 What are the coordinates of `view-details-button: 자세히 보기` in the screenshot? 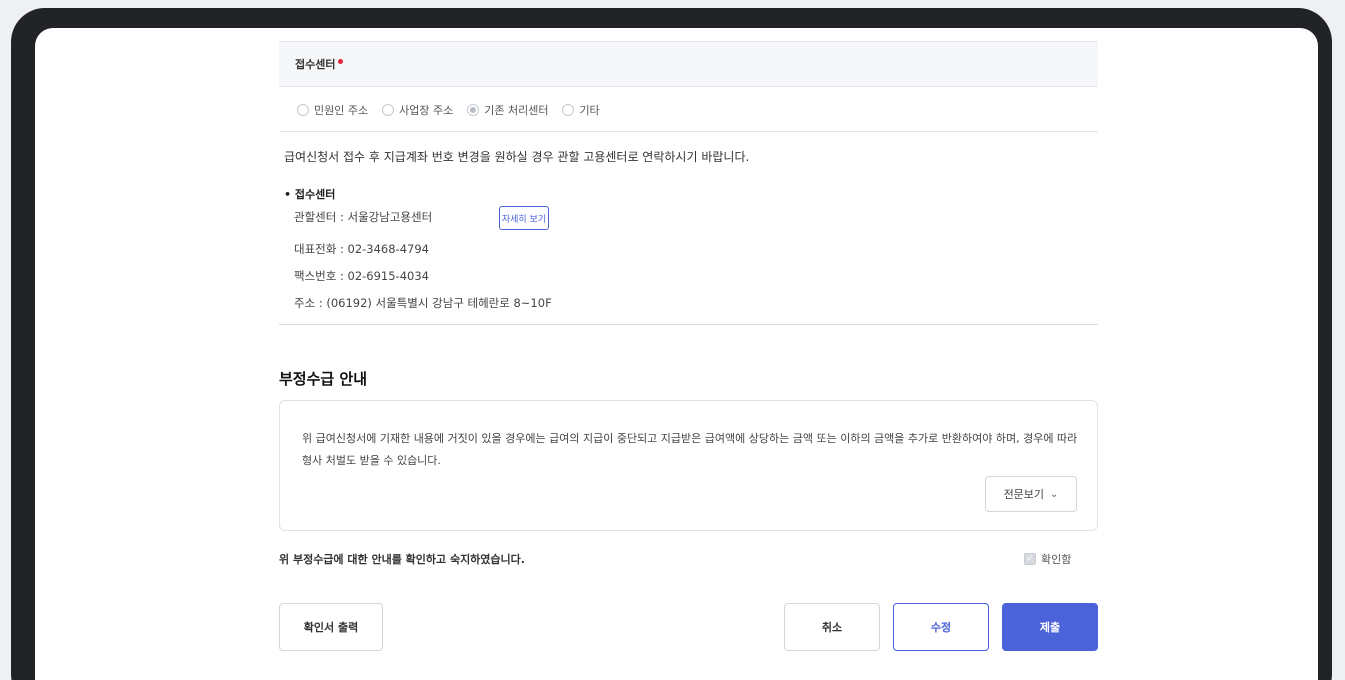 It's located at (524, 218).